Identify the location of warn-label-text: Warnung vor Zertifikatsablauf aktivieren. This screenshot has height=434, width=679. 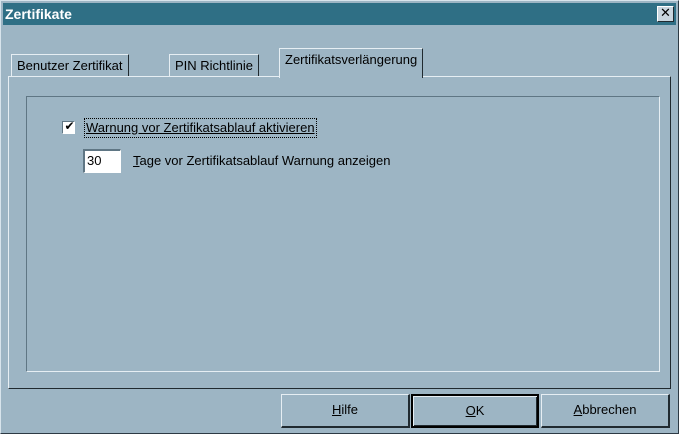
(200, 127).